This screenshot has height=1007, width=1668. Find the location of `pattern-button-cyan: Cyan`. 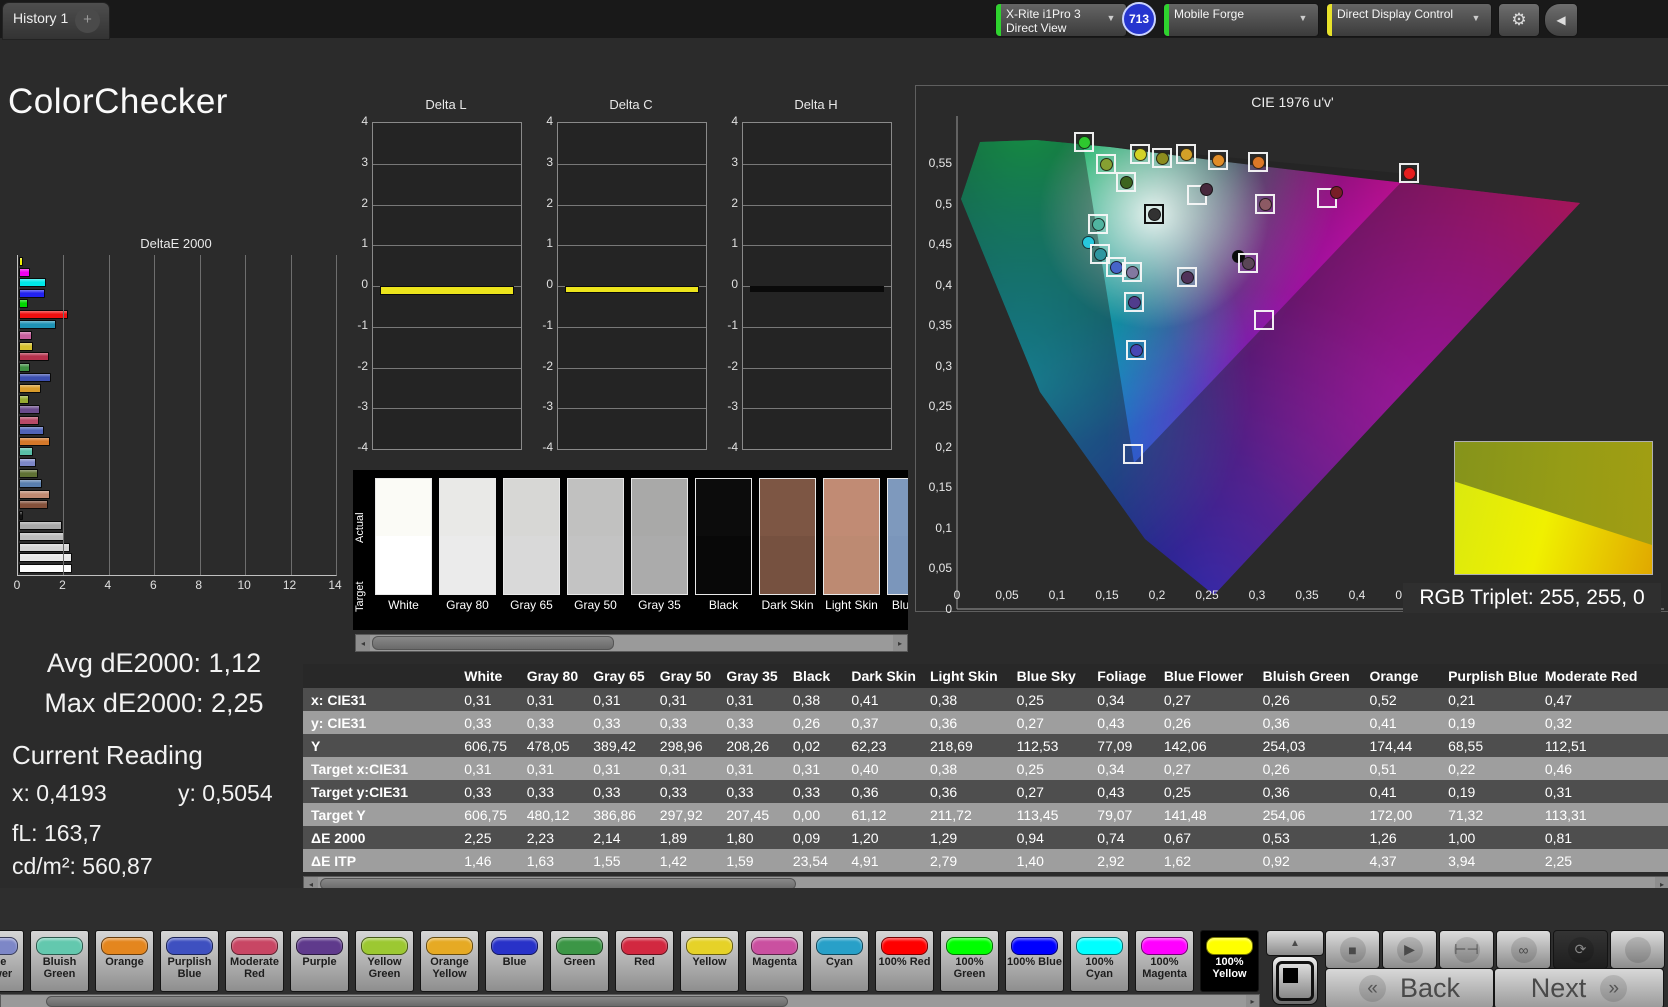

pattern-button-cyan: Cyan is located at coordinates (839, 961).